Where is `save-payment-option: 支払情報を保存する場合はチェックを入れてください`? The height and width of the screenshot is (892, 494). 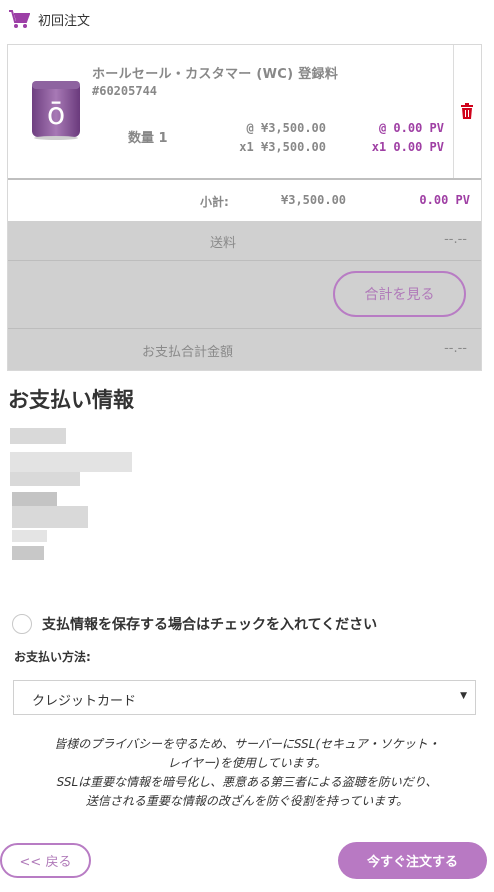 save-payment-option: 支払情報を保存する場合はチェックを入れてください is located at coordinates (194, 624).